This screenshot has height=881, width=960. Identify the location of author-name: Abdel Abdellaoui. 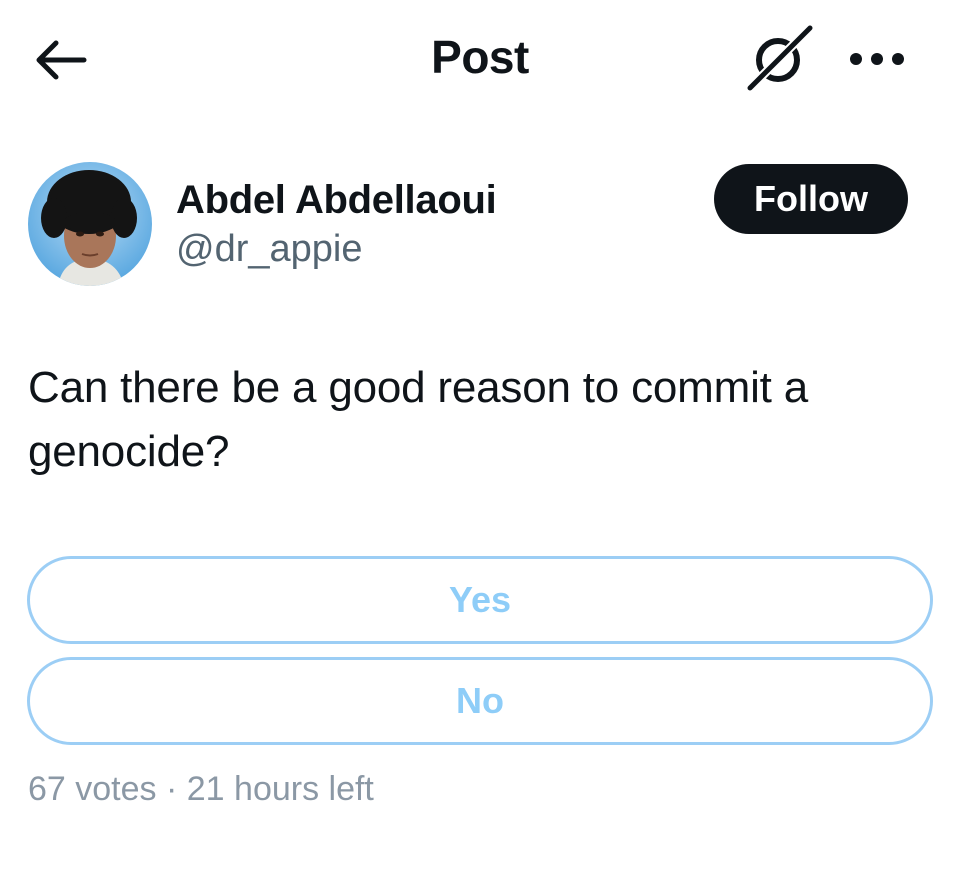
(336, 200).